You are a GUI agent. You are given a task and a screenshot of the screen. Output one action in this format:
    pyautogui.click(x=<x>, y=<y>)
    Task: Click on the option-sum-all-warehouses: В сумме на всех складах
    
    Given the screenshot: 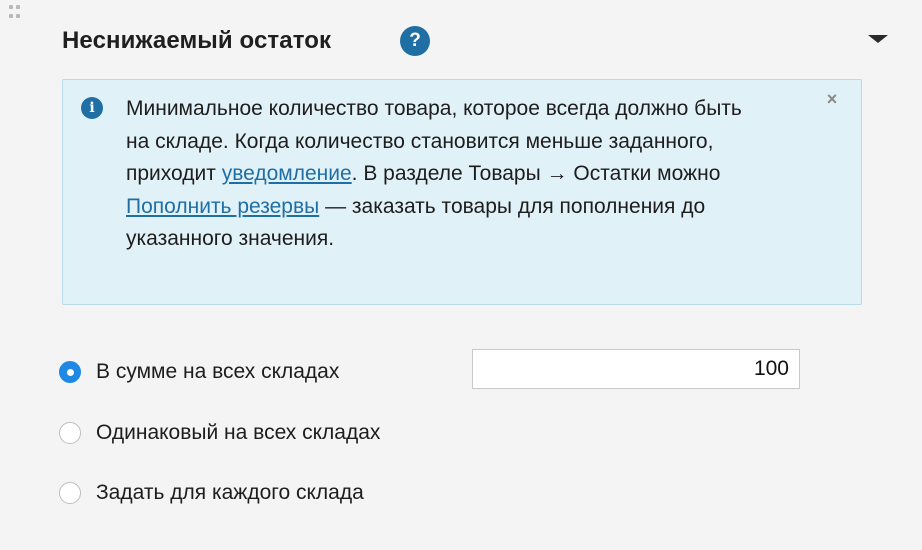 What is the action you would take?
    pyautogui.click(x=199, y=372)
    